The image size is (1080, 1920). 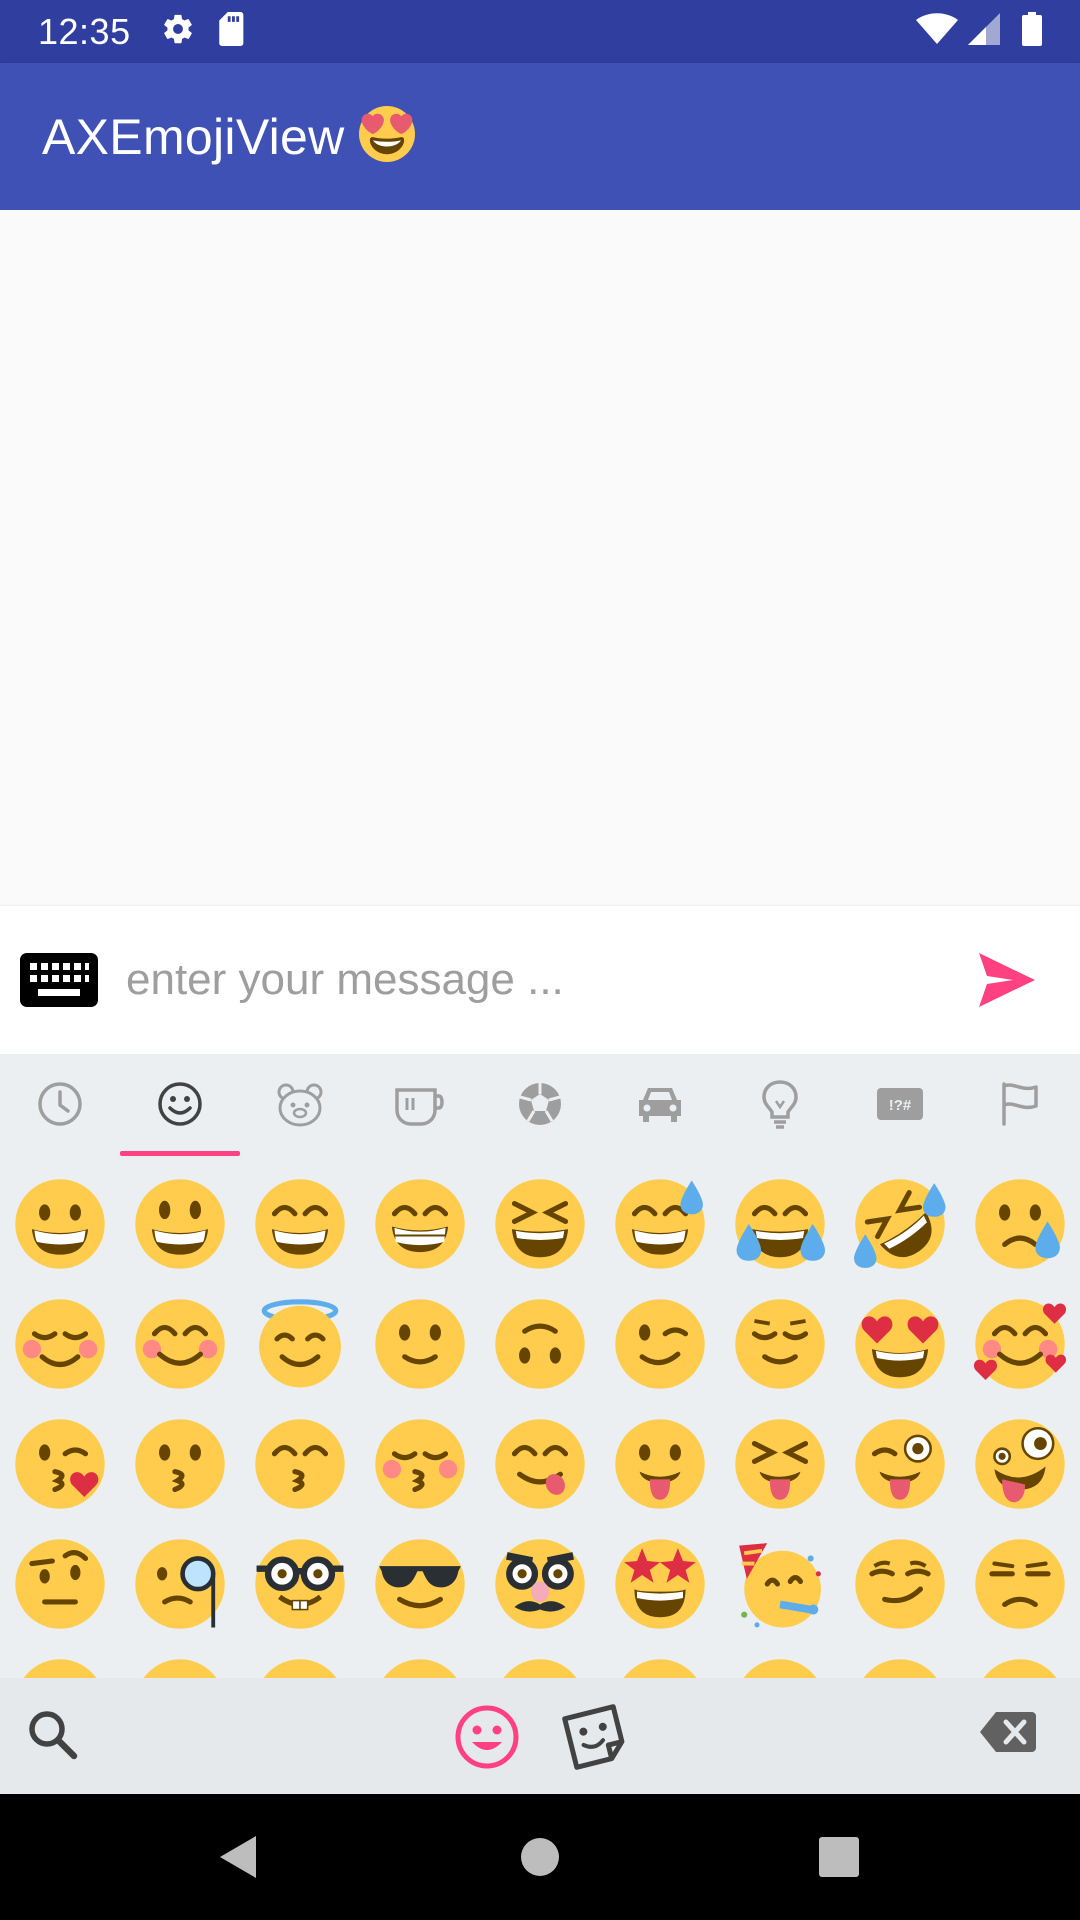 I want to click on sticker-mode-icon, so click(x=593, y=1737).